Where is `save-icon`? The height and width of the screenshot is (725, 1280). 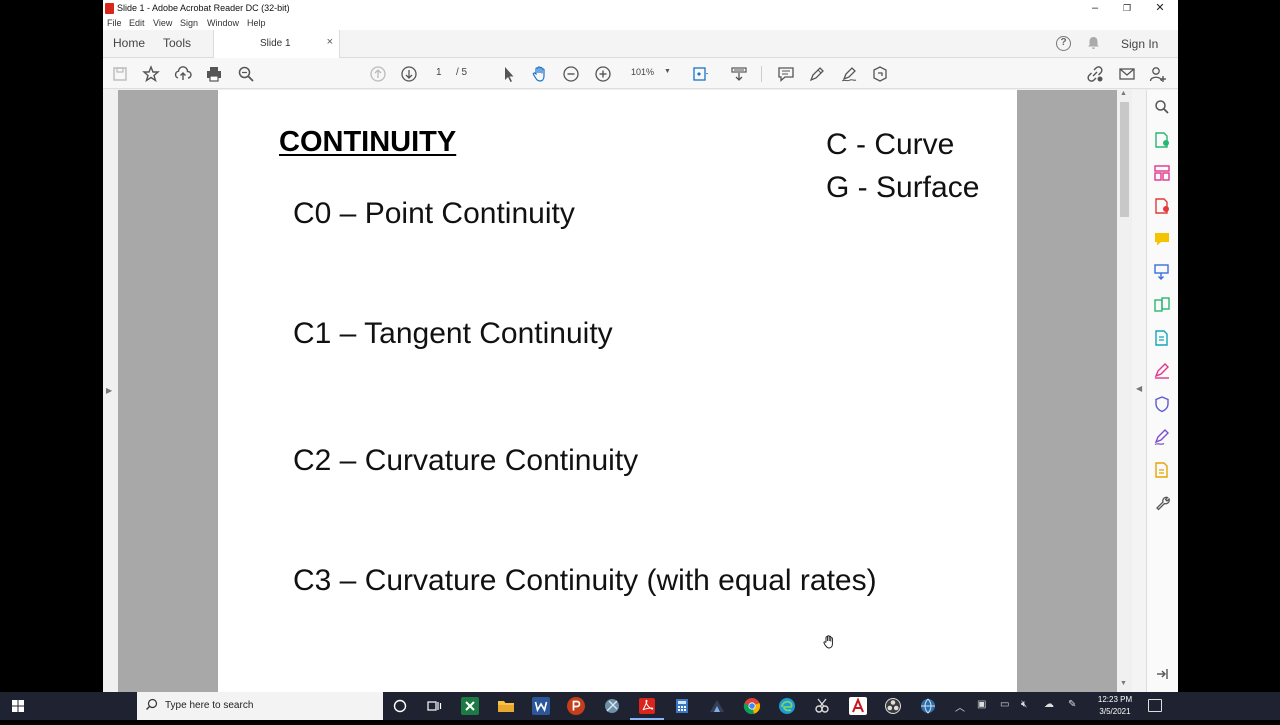 save-icon is located at coordinates (120, 74).